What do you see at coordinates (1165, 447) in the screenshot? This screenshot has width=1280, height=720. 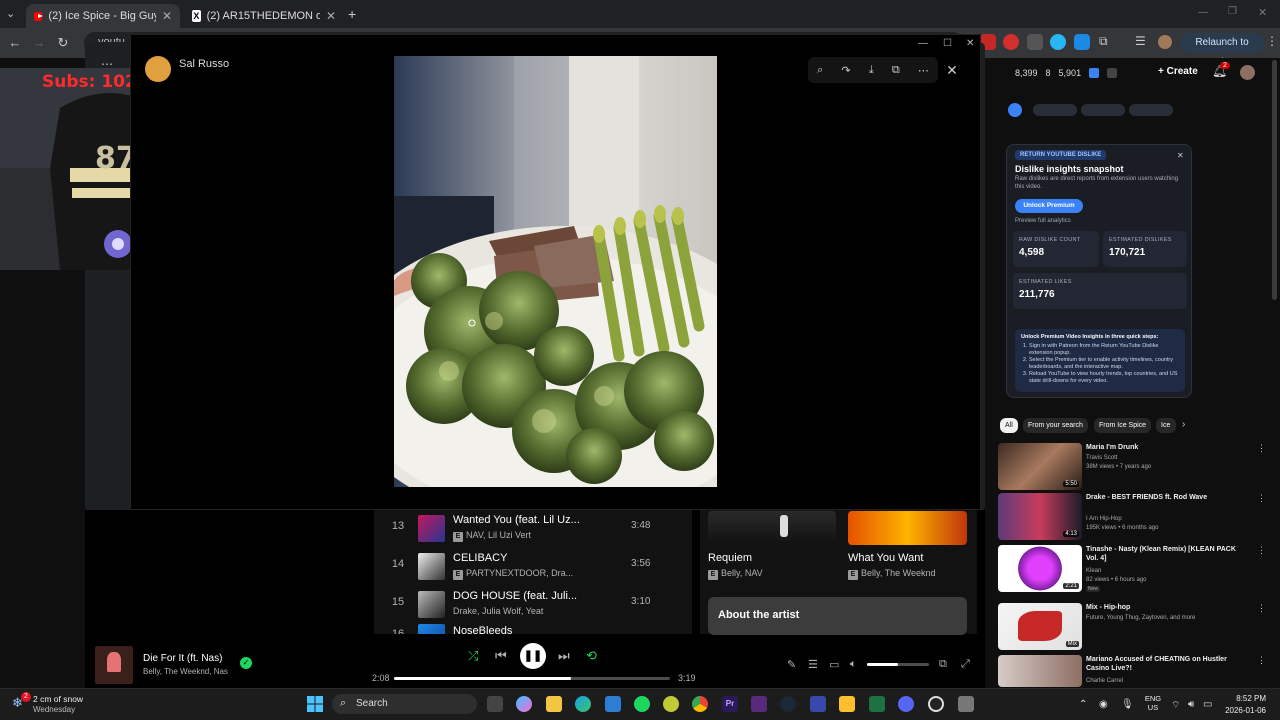 I see `video-title: Maria I'm Drunk` at bounding box center [1165, 447].